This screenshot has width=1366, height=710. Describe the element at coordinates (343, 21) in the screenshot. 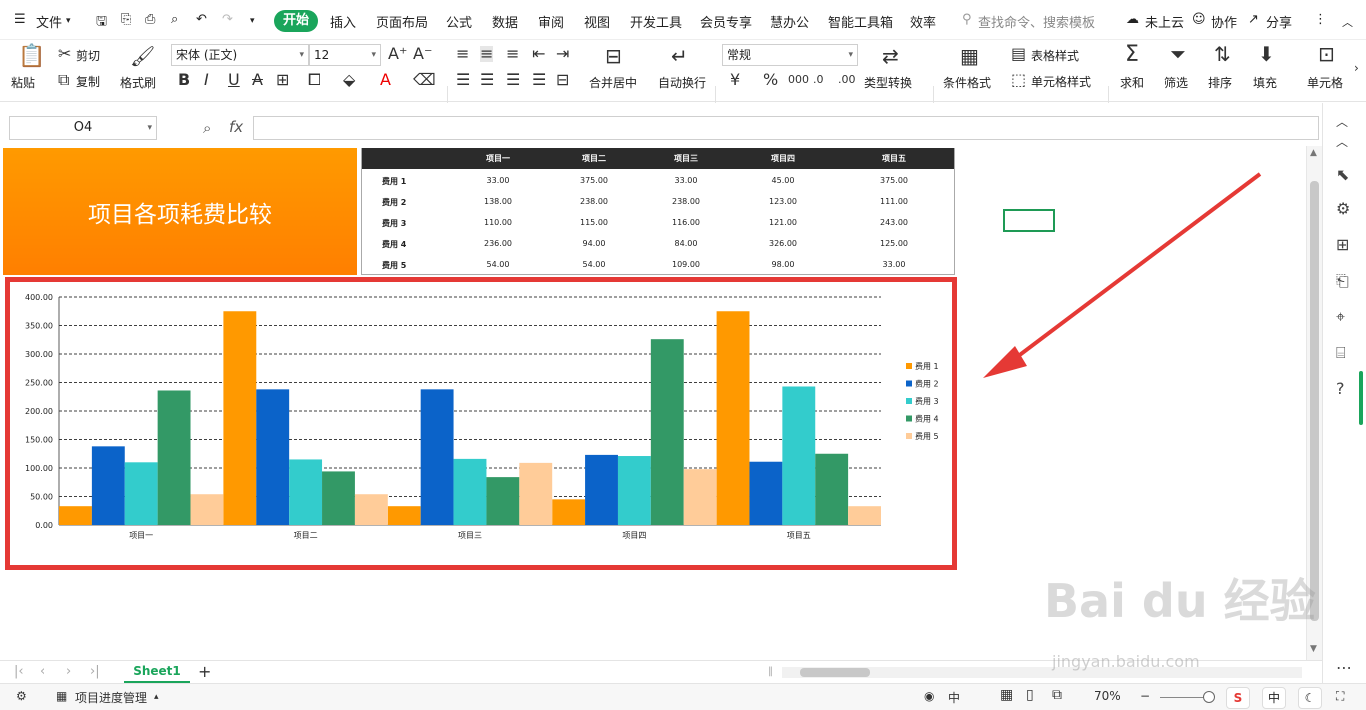

I see `tab-insert: 插入` at that location.